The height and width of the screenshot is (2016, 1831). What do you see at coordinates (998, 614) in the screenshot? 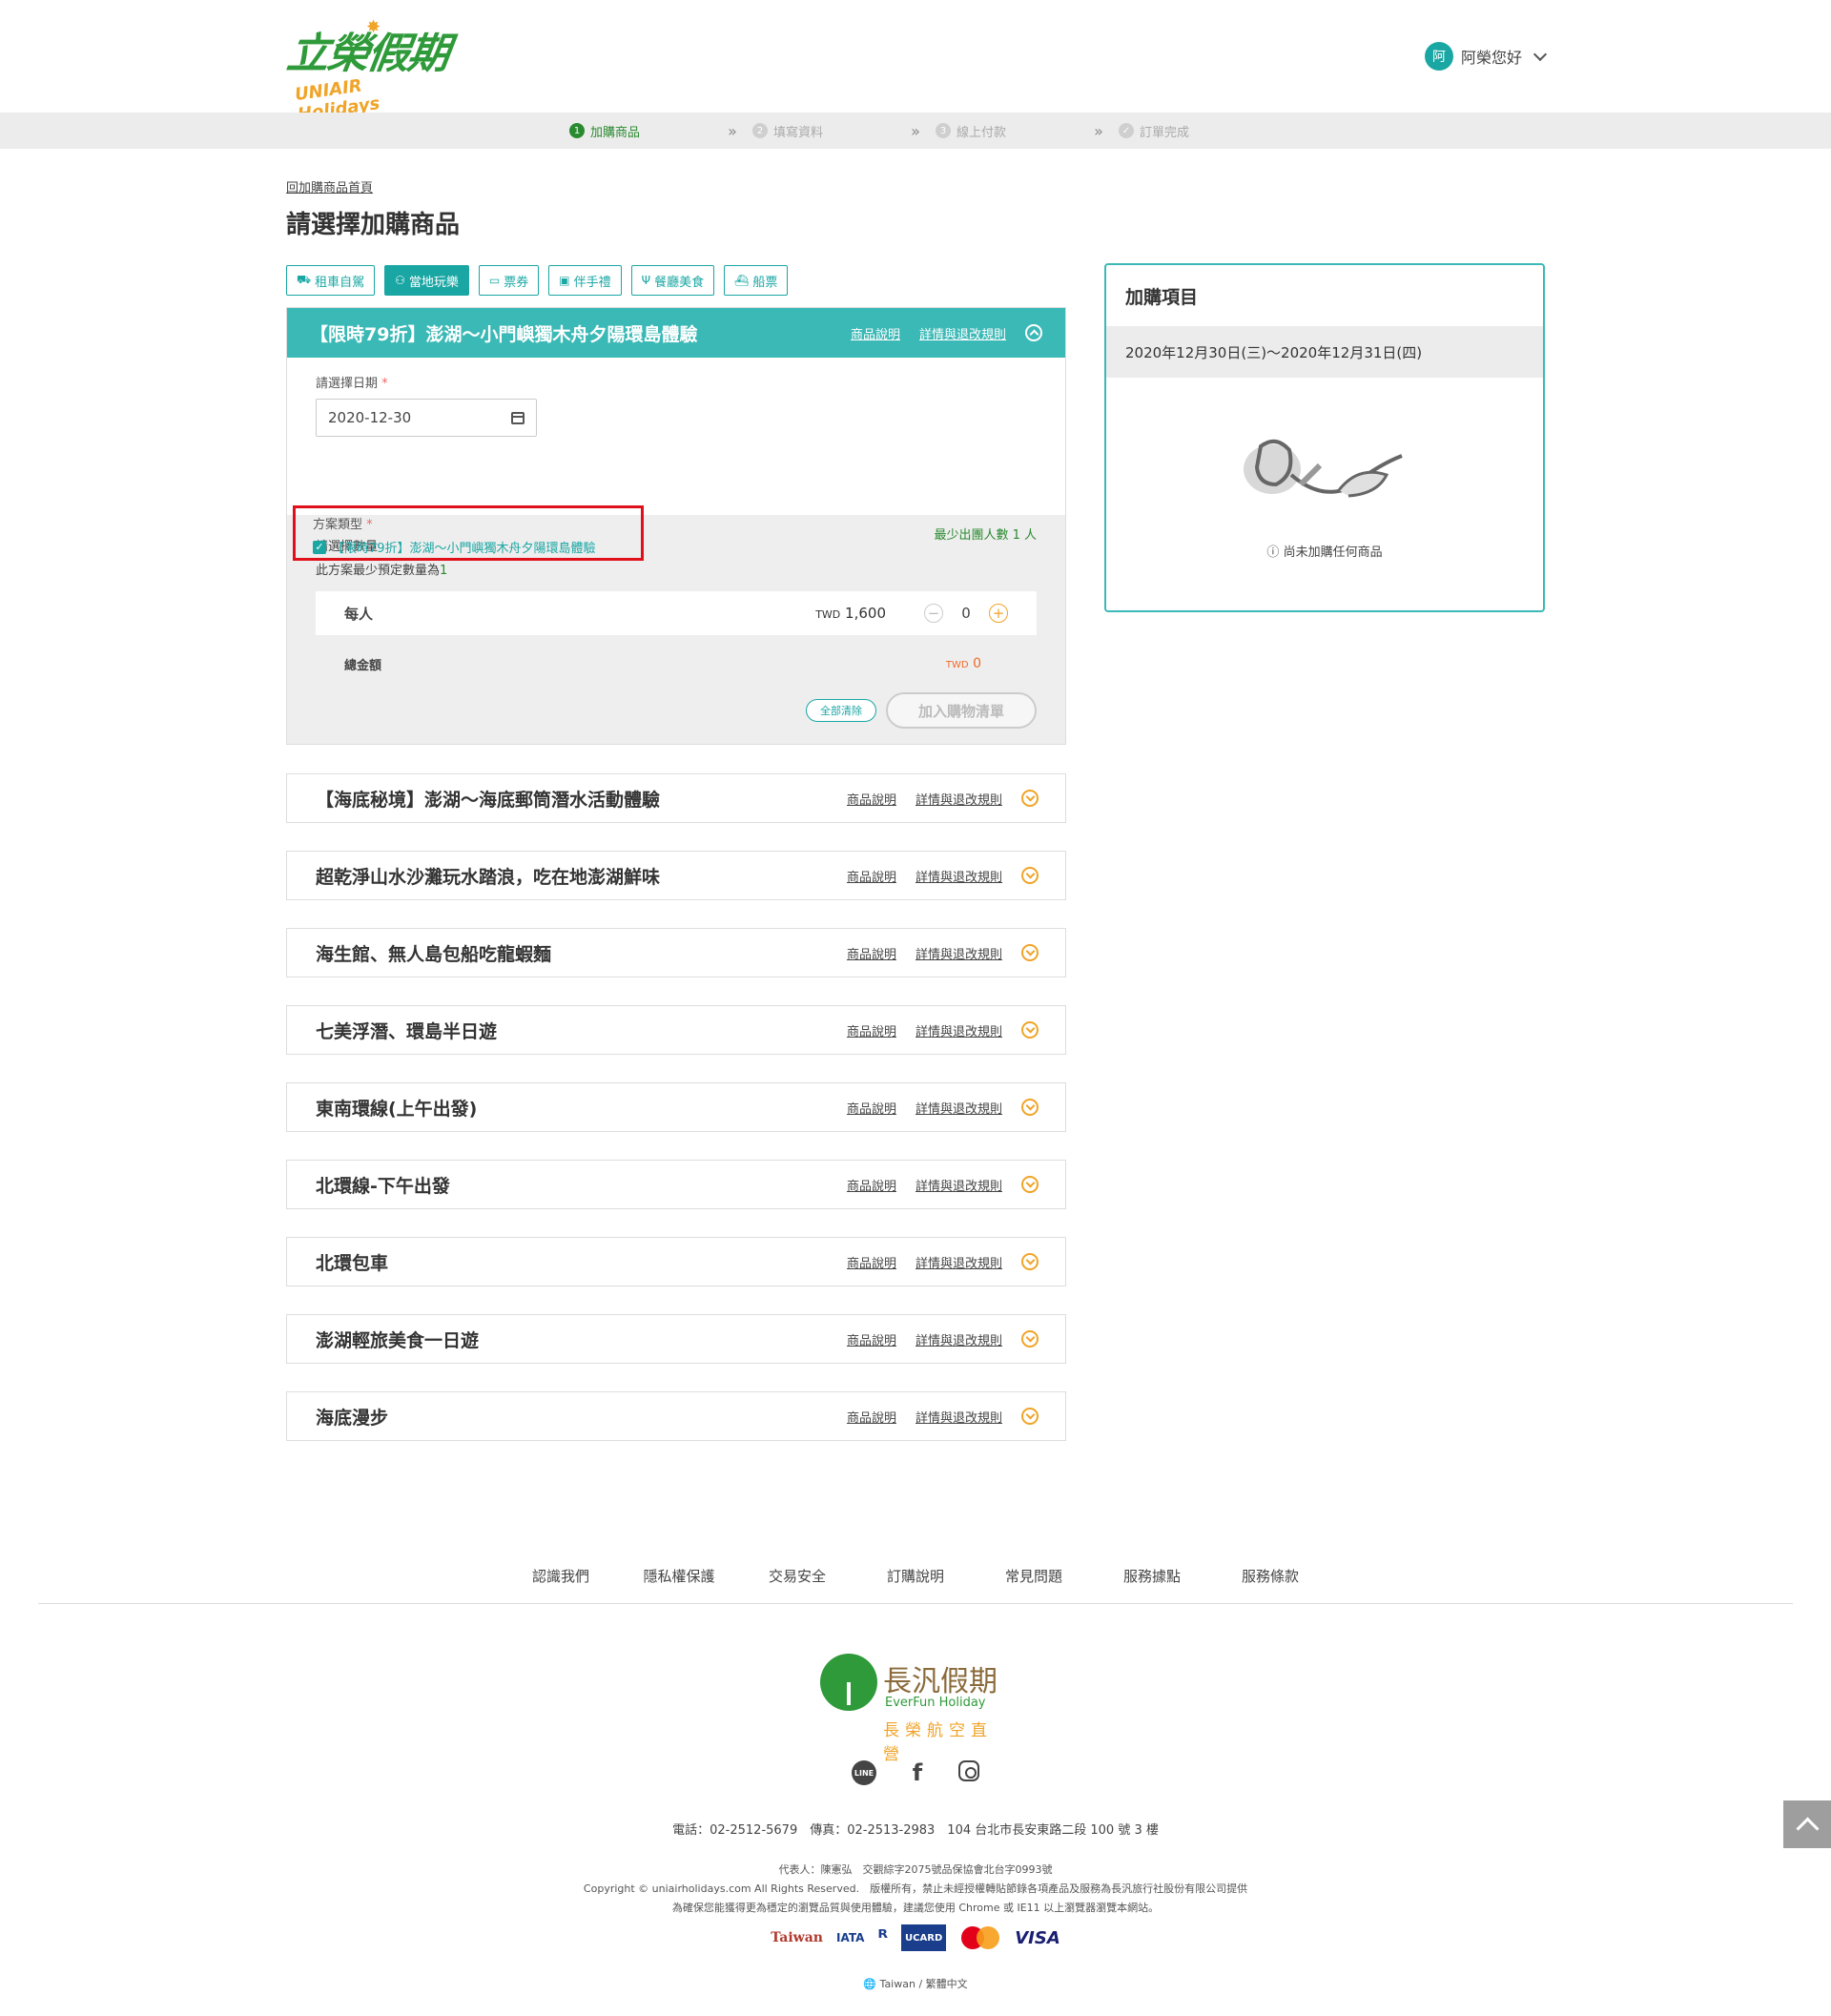
I see `increase-button: +` at bounding box center [998, 614].